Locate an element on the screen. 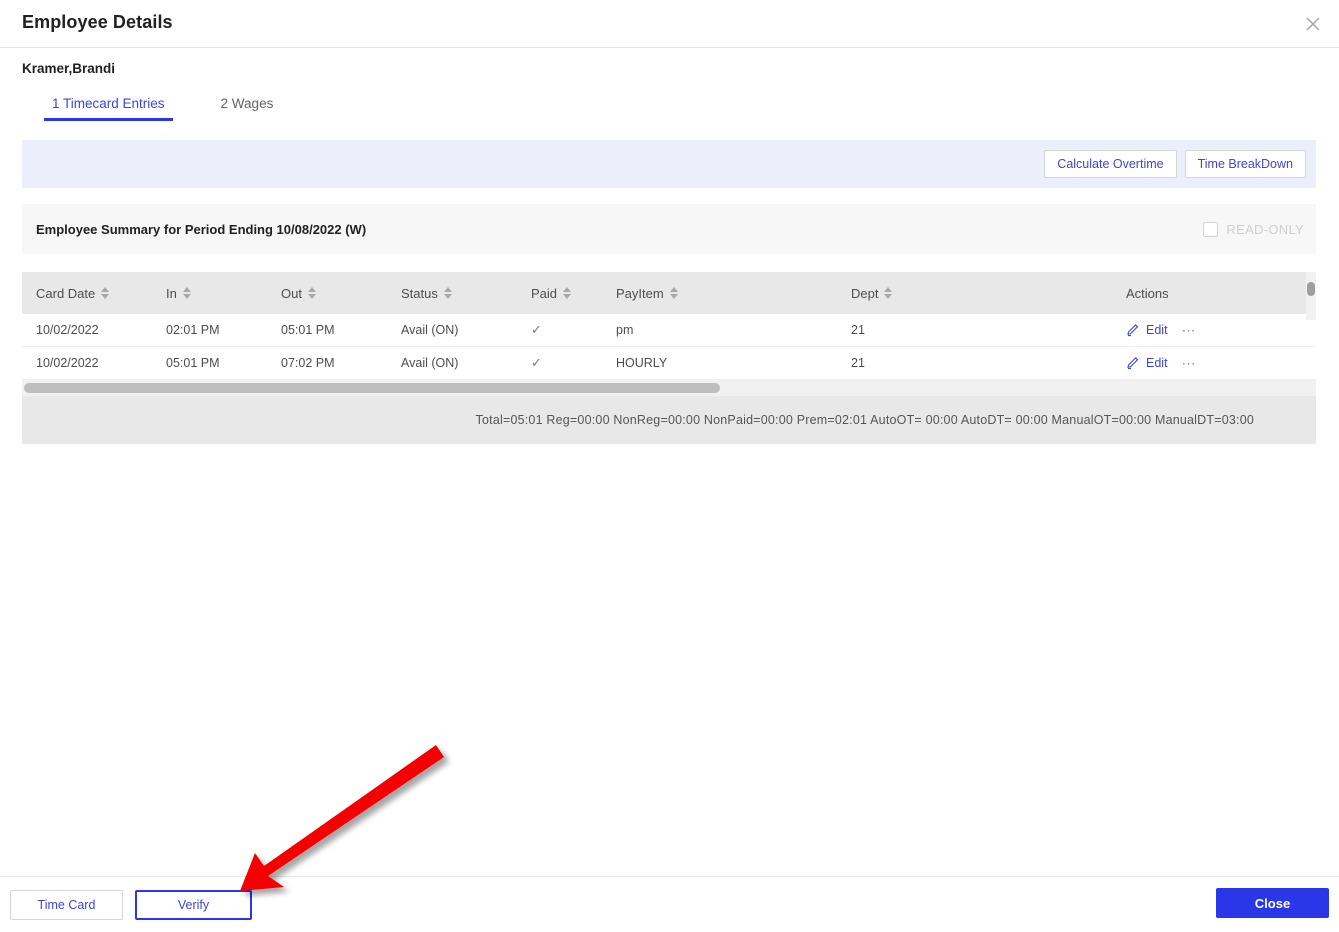 The width and height of the screenshot is (1339, 932). tab-wages-label: 2 Wages is located at coordinates (247, 103).